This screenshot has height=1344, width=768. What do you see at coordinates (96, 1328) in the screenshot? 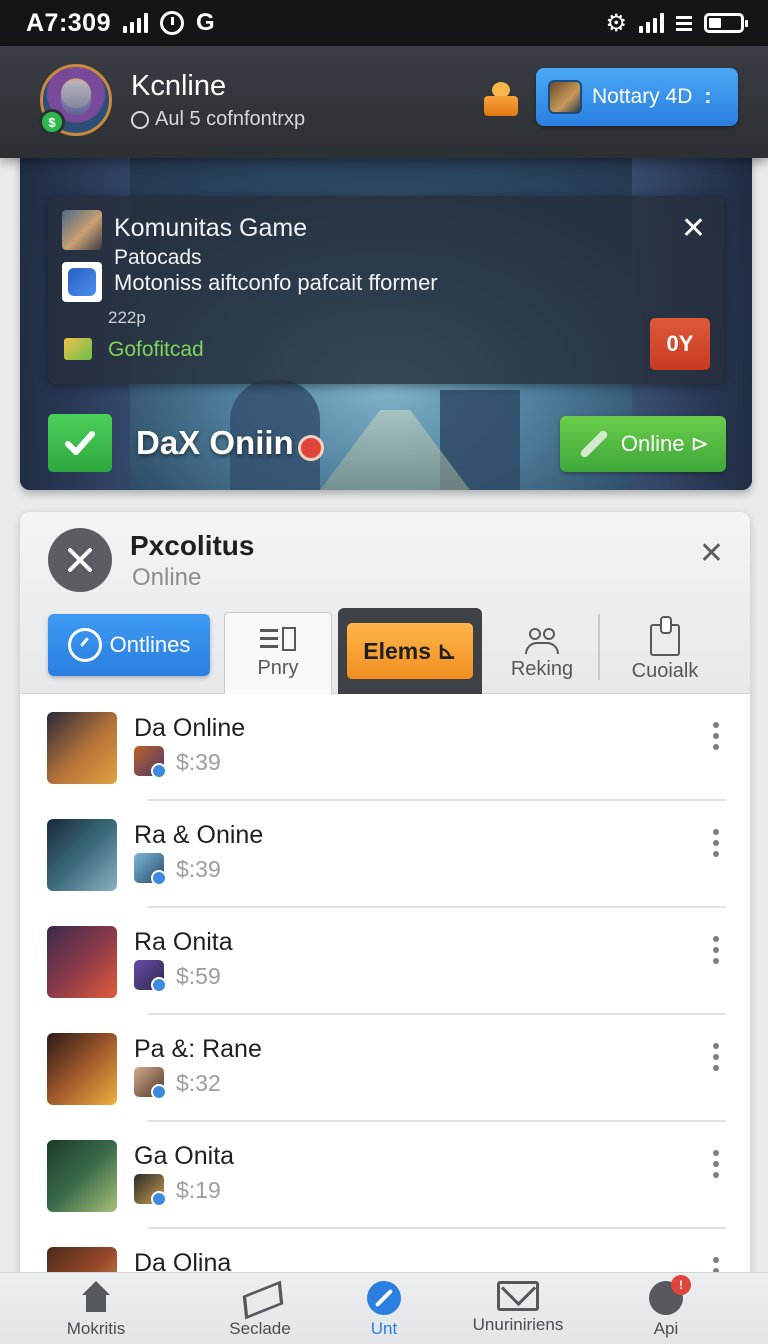
I see `nav-home-label: Mokritis` at bounding box center [96, 1328].